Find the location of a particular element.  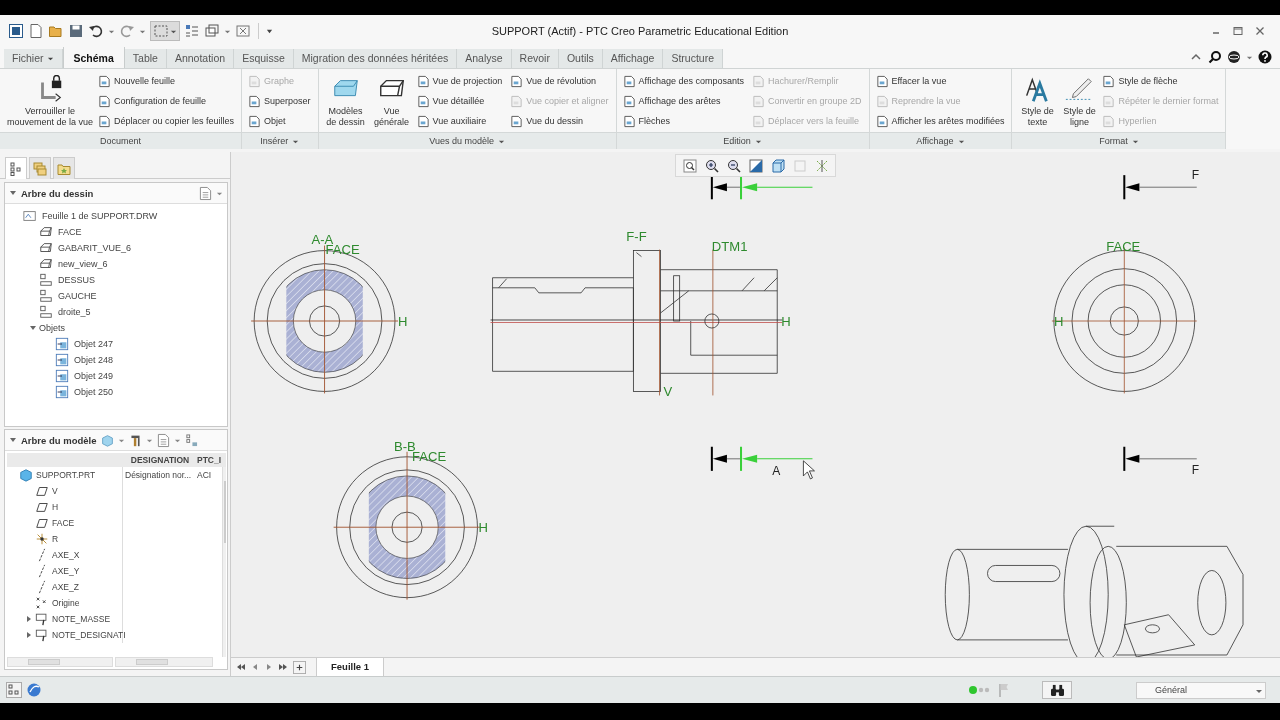

projection-view-icon is located at coordinates (46, 296).